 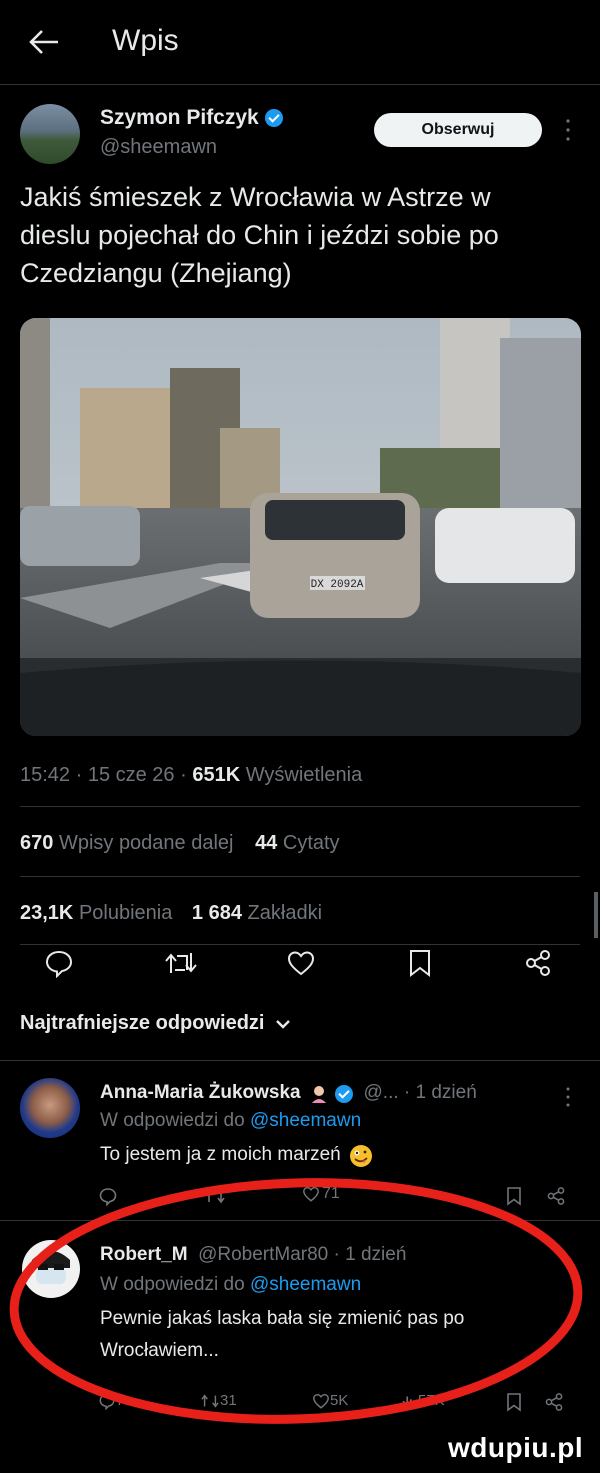 What do you see at coordinates (409, 1401) in the screenshot?
I see `reply-2-views-icon` at bounding box center [409, 1401].